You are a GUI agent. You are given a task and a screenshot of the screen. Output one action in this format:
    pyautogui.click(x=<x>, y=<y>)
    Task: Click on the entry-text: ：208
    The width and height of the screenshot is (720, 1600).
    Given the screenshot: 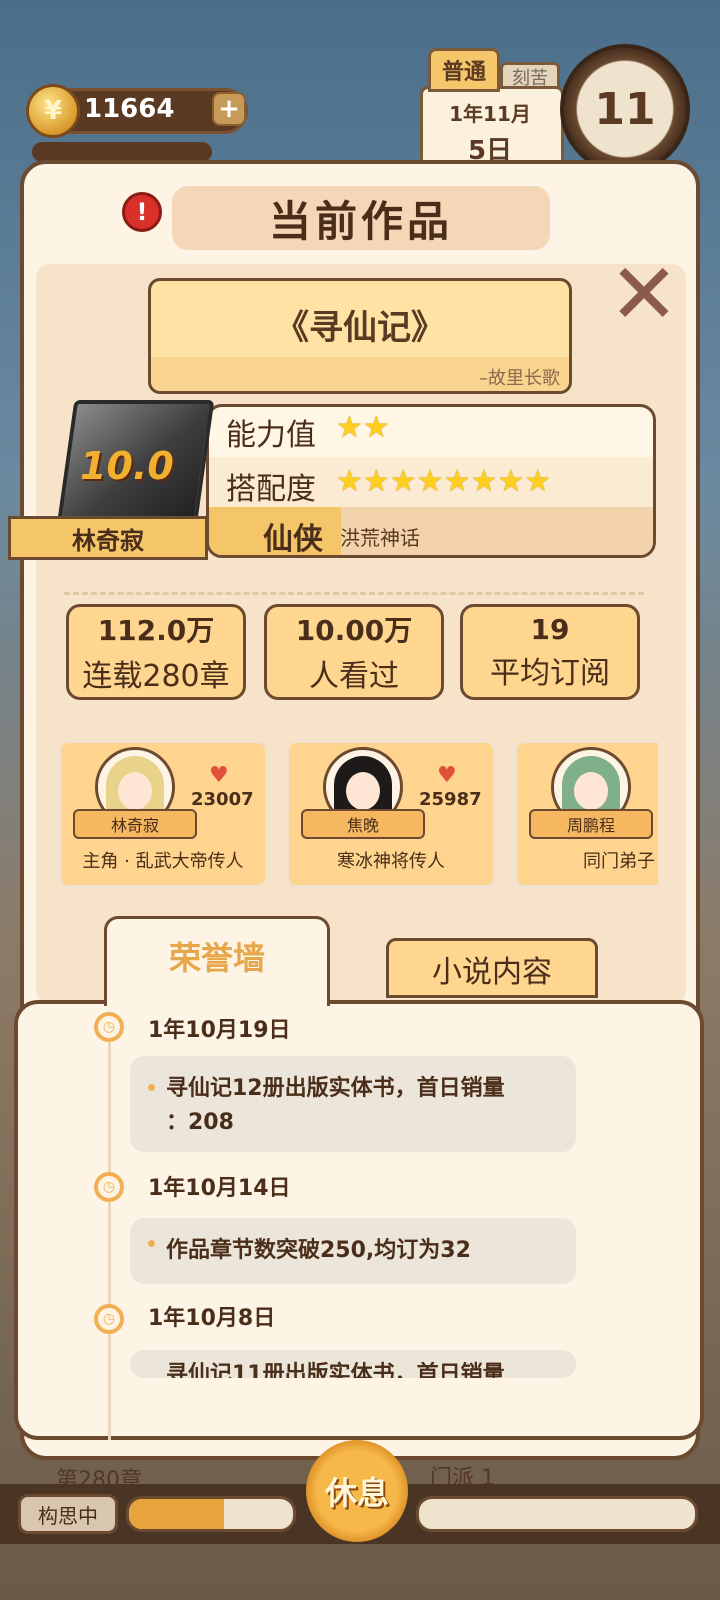 What is the action you would take?
    pyautogui.click(x=200, y=1122)
    